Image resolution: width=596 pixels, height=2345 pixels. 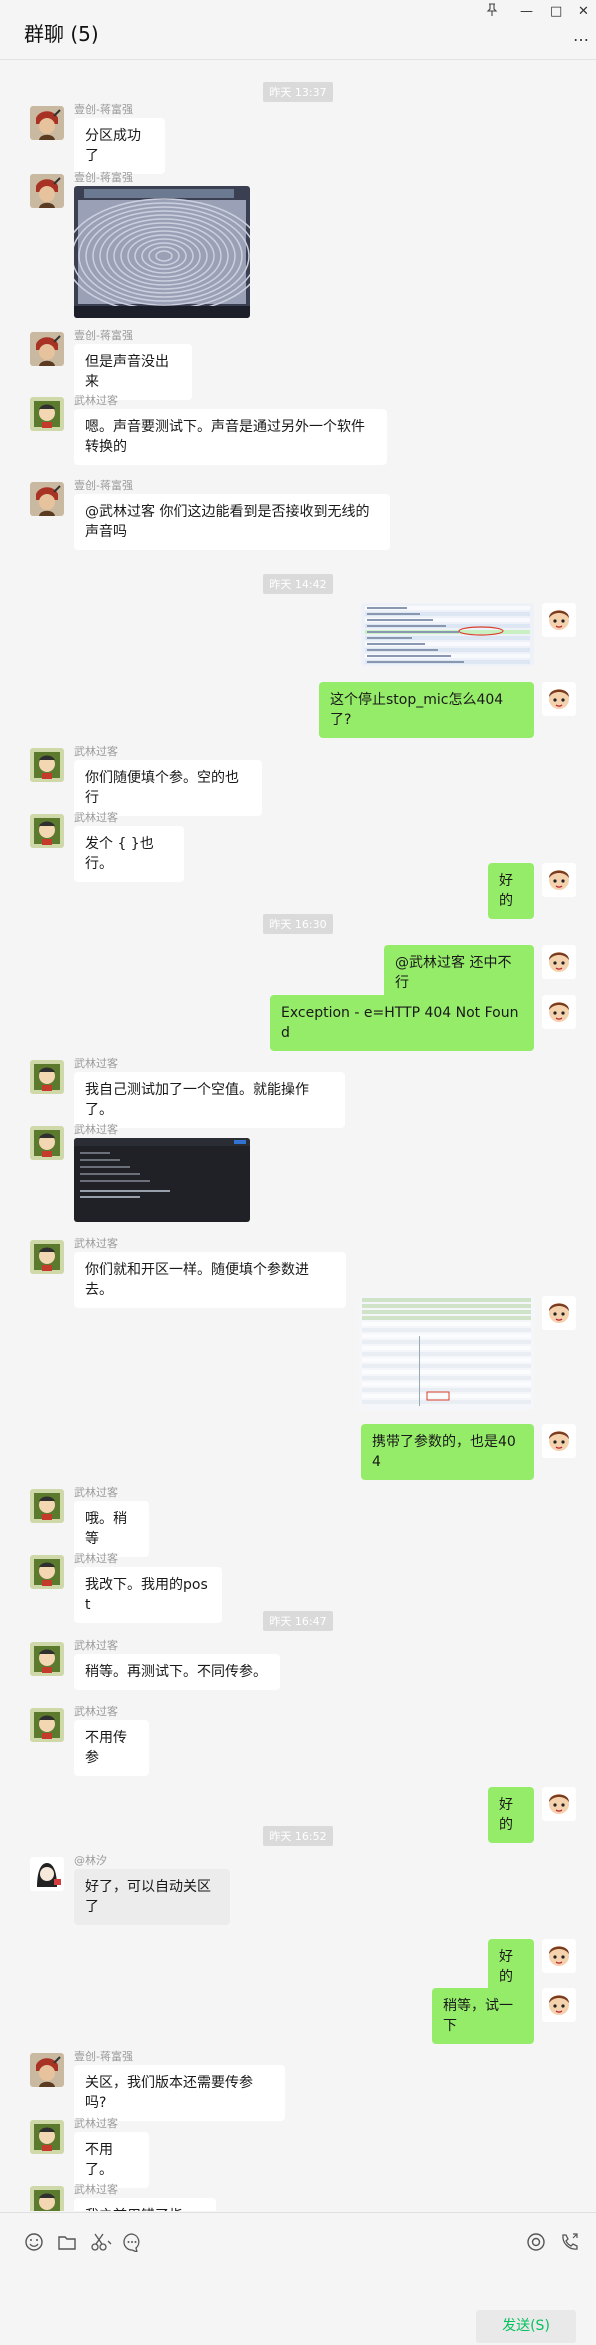 What do you see at coordinates (583, 12) in the screenshot?
I see `close-button: ✕` at bounding box center [583, 12].